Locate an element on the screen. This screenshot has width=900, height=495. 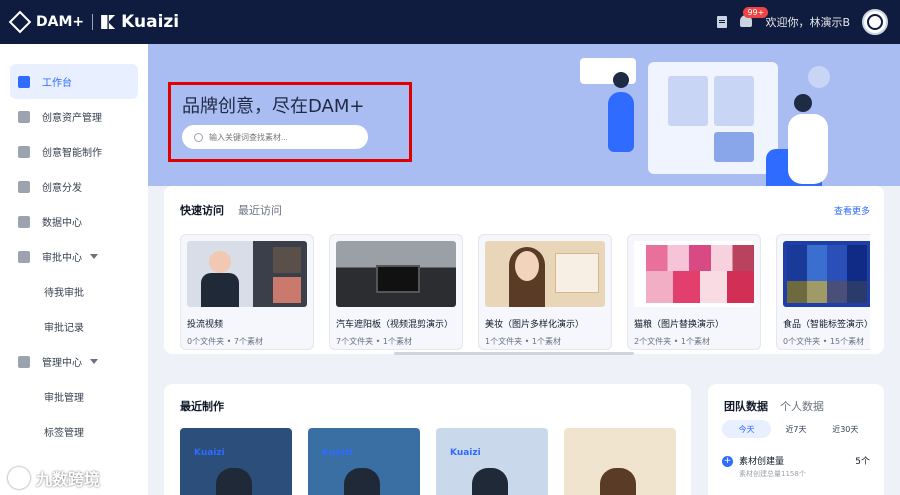
view-more-link: 查看更多 is located at coordinates (852, 210).